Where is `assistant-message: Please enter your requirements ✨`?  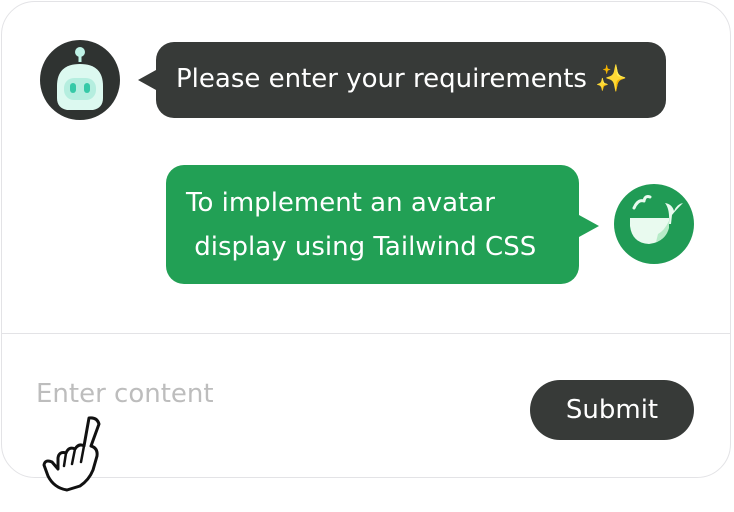 assistant-message: Please enter your requirements ✨ is located at coordinates (402, 80).